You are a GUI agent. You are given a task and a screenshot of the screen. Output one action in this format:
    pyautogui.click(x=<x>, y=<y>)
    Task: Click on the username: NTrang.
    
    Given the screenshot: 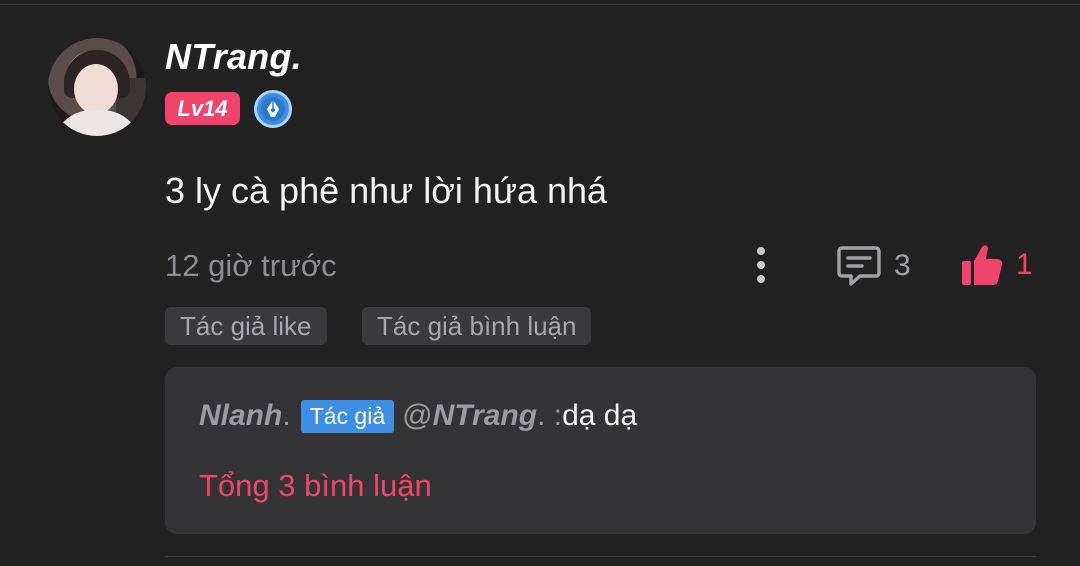 What is the action you would take?
    pyautogui.click(x=233, y=57)
    